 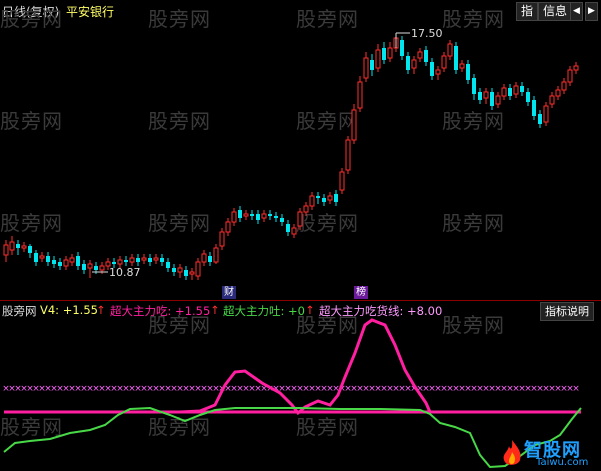 What do you see at coordinates (229, 292) in the screenshot?
I see `earnings-tag: 财` at bounding box center [229, 292].